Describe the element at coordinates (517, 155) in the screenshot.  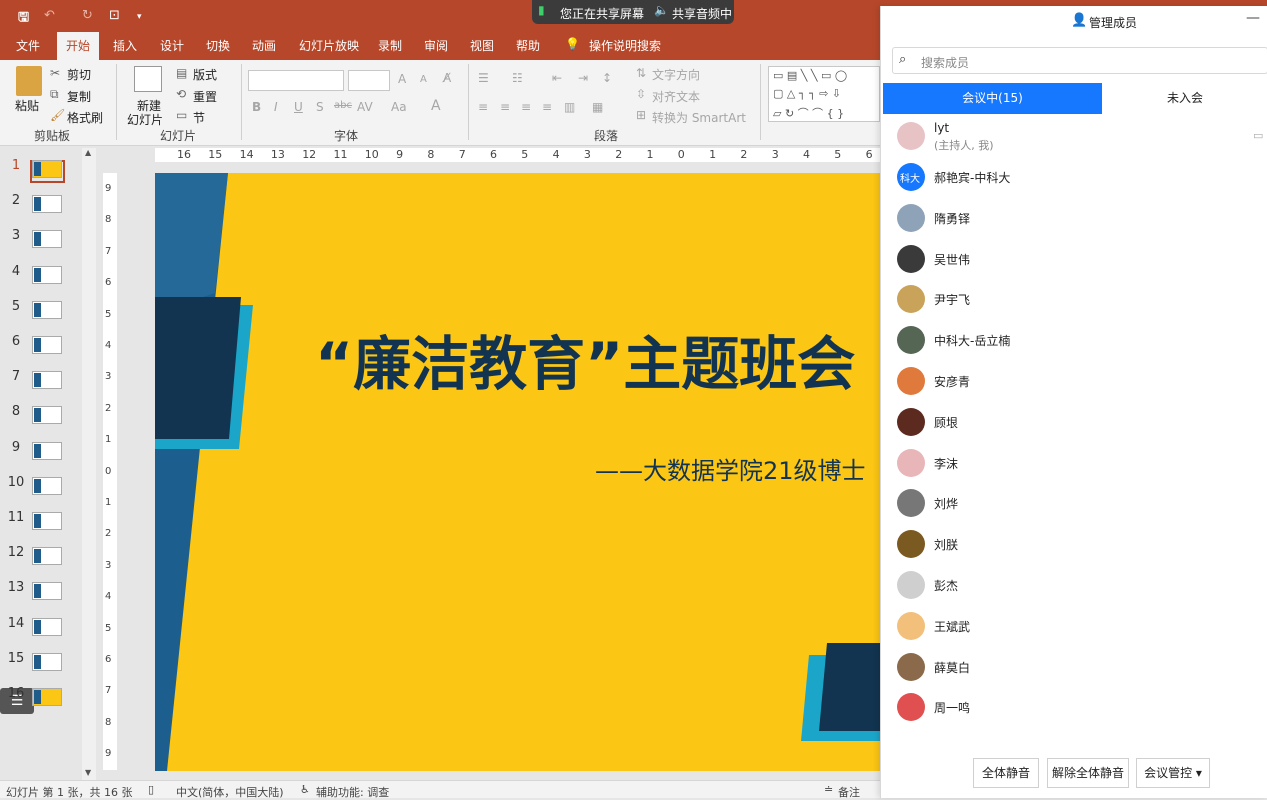
I see `horizontal-ruler: 16 15 14 13 12 11 10 9 8 7 6 5 4 3 2 1 0 1 2 3 4 5 6` at that location.